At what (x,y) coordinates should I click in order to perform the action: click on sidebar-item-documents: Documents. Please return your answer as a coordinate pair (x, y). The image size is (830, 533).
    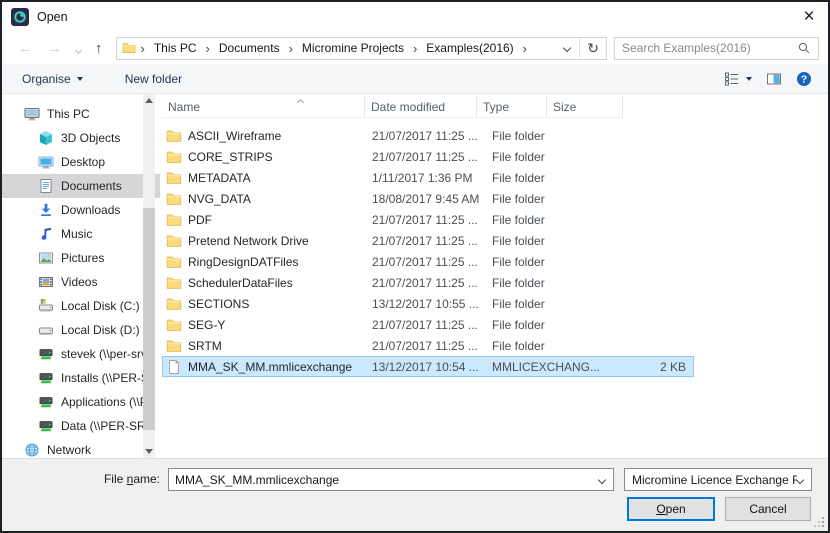
    Looking at the image, I should click on (81, 186).